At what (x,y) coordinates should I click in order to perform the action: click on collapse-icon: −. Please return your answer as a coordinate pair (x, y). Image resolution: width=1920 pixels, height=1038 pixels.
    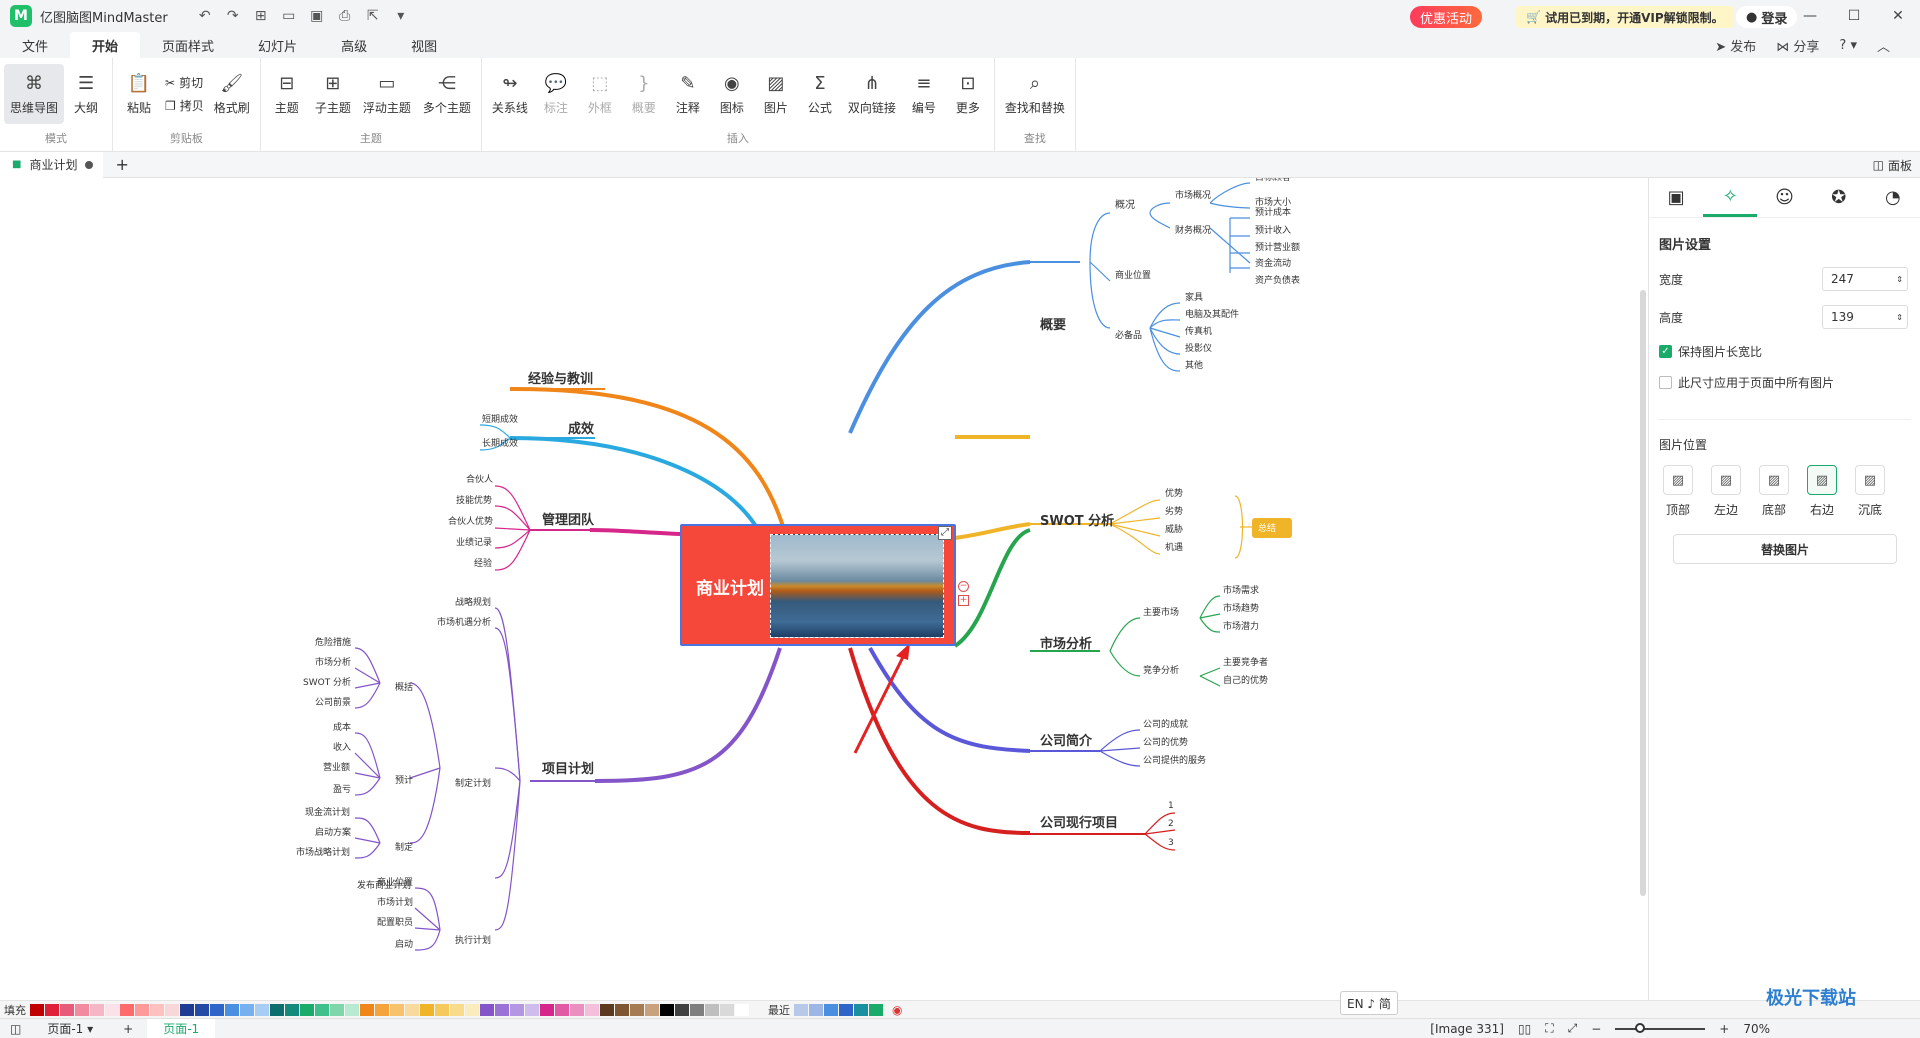
    Looking at the image, I should click on (963, 586).